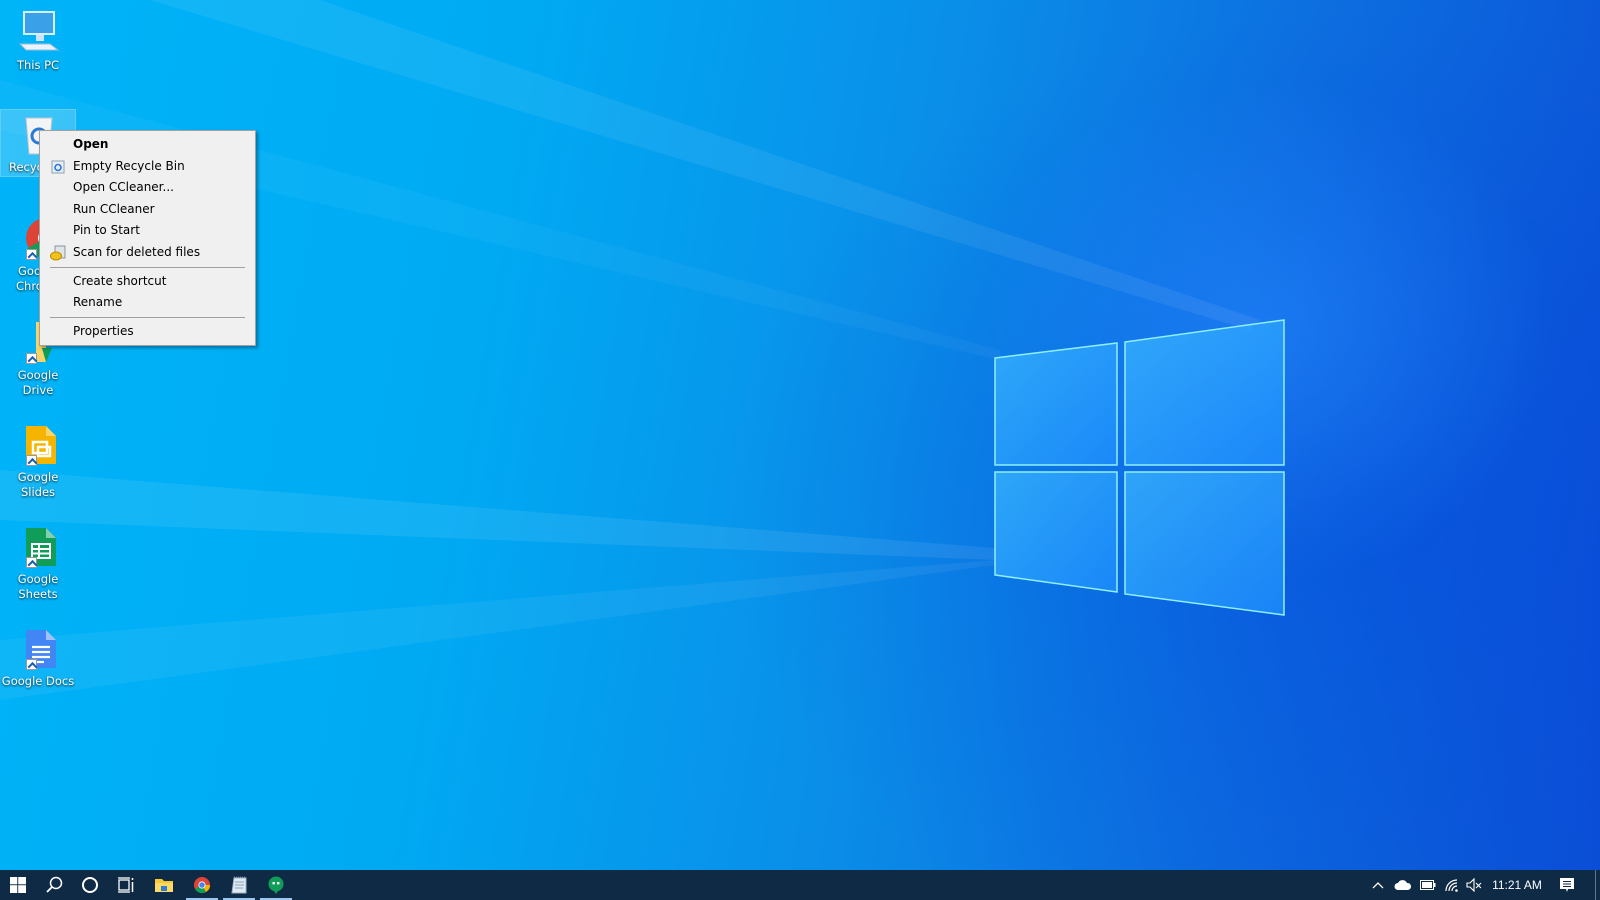 The image size is (1600, 900). I want to click on desktop-icon-label: Google Slides, so click(38, 484).